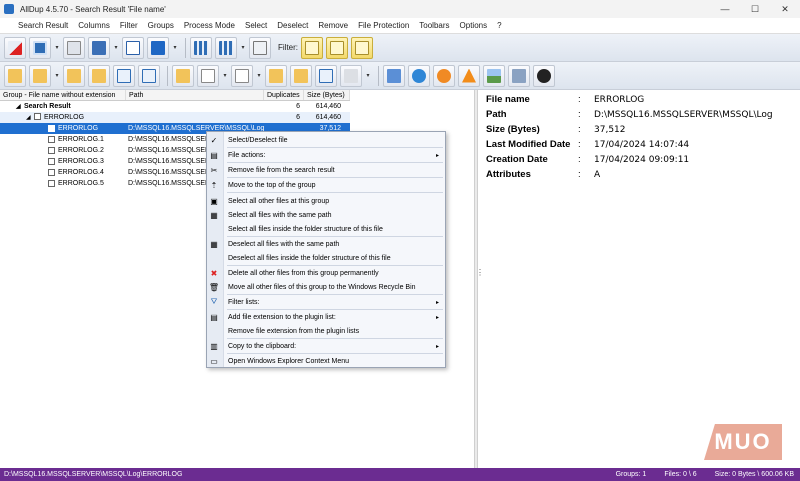 Image resolution: width=800 pixels, height=481 pixels. I want to click on move-forward-button, so click(40, 75).